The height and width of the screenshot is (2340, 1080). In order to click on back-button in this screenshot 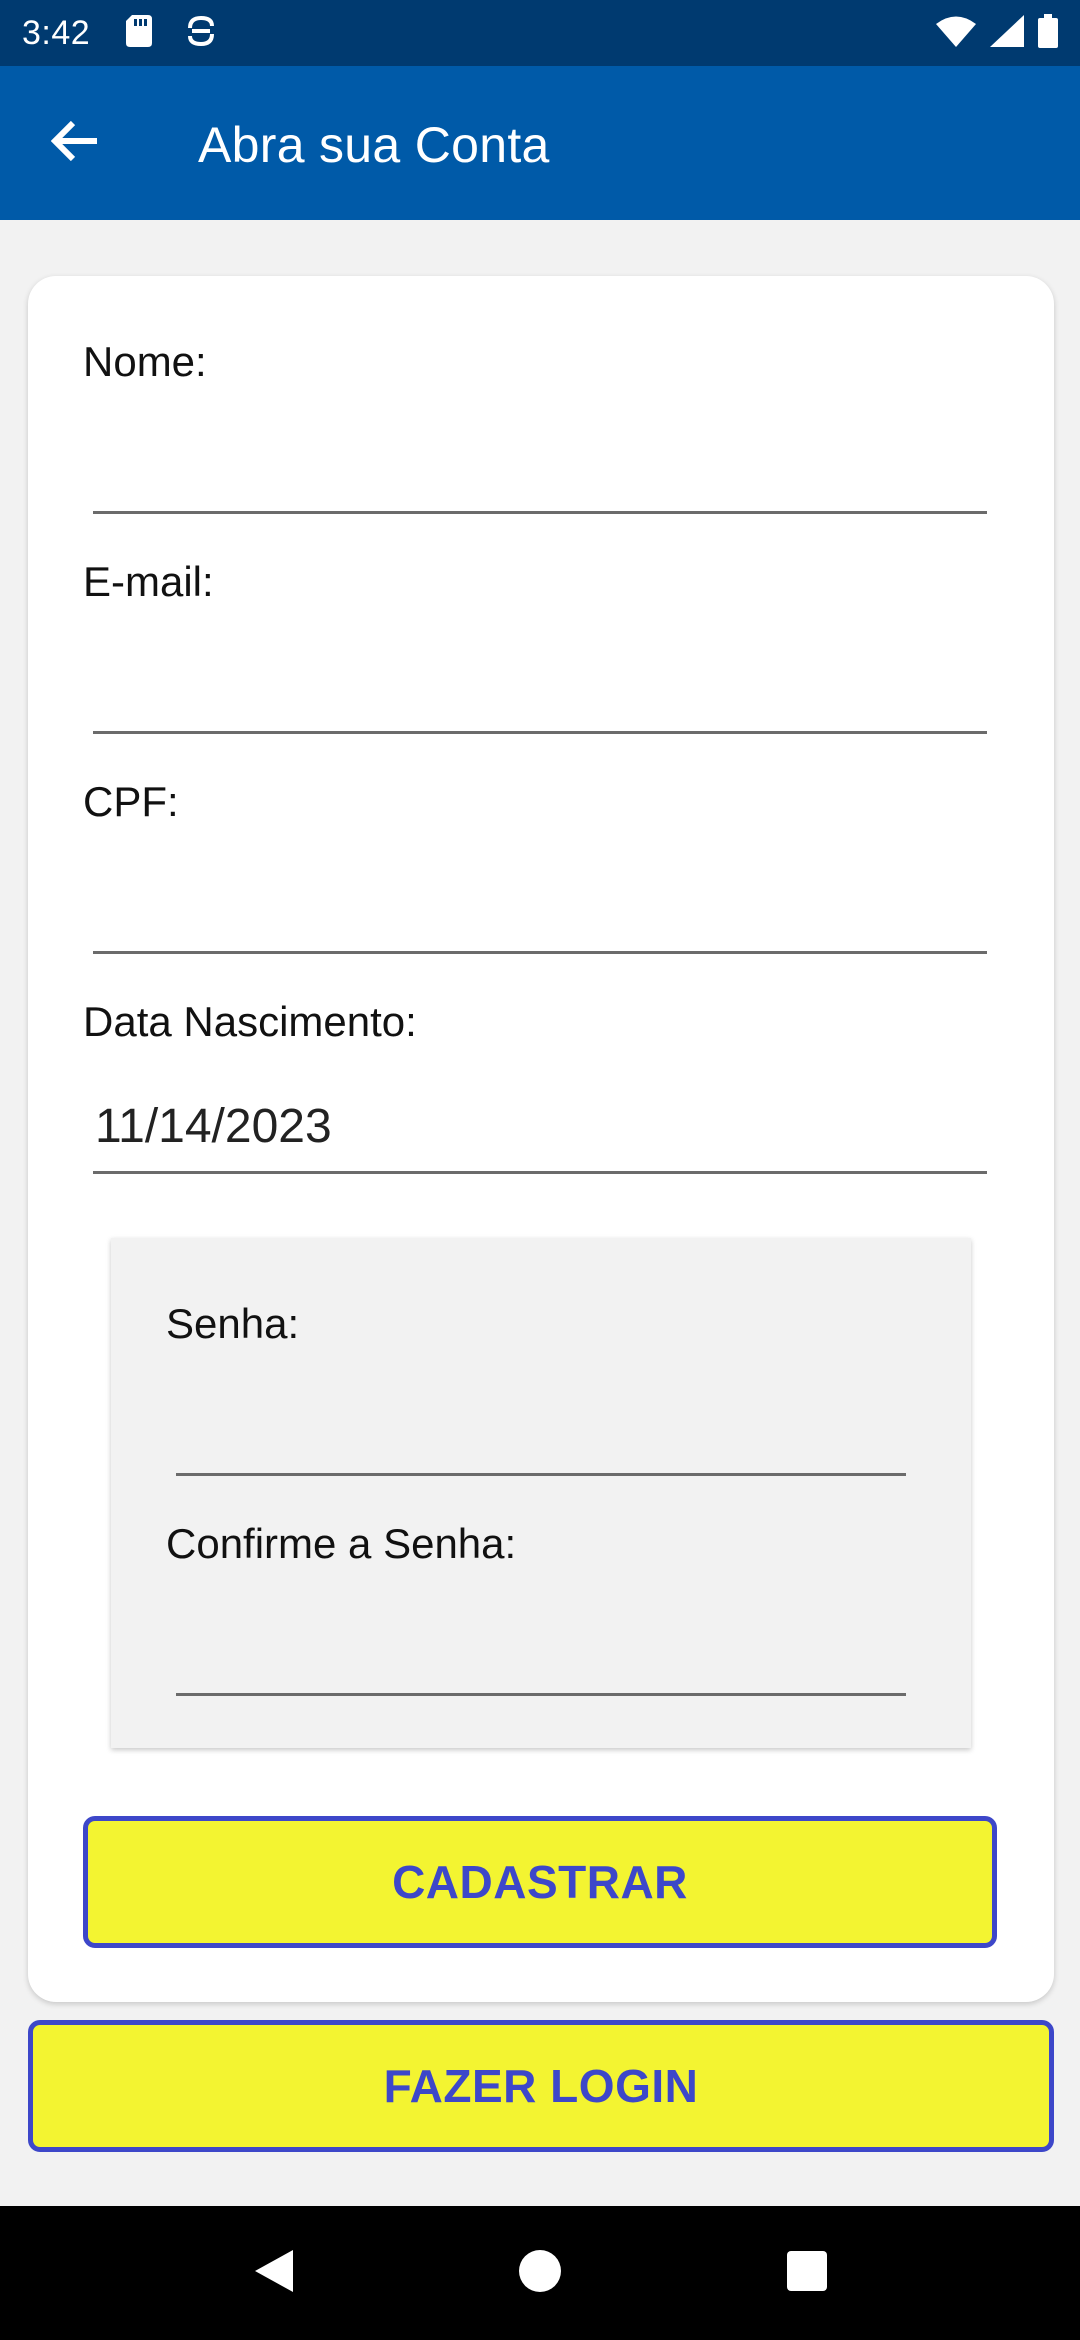, I will do `click(75, 143)`.